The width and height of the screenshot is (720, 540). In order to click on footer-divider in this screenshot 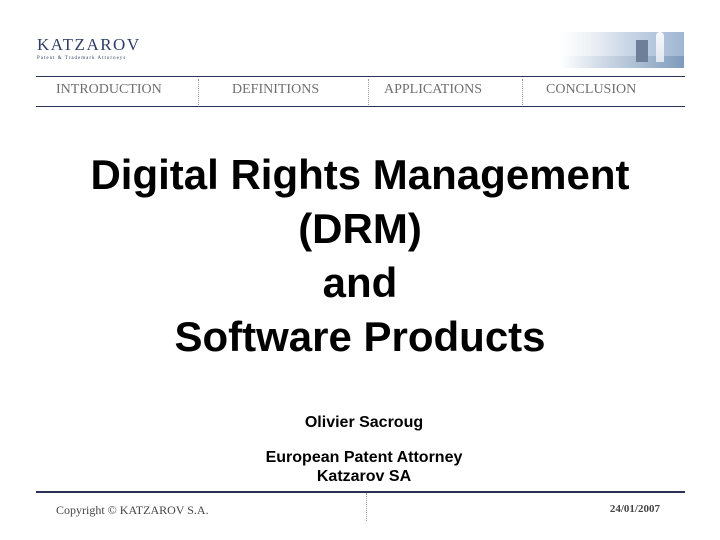, I will do `click(366, 507)`.